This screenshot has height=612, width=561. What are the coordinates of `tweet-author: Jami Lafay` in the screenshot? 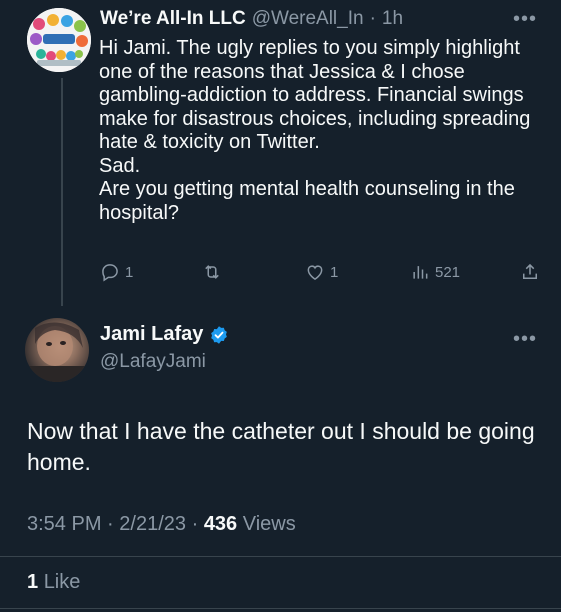 It's located at (164, 334).